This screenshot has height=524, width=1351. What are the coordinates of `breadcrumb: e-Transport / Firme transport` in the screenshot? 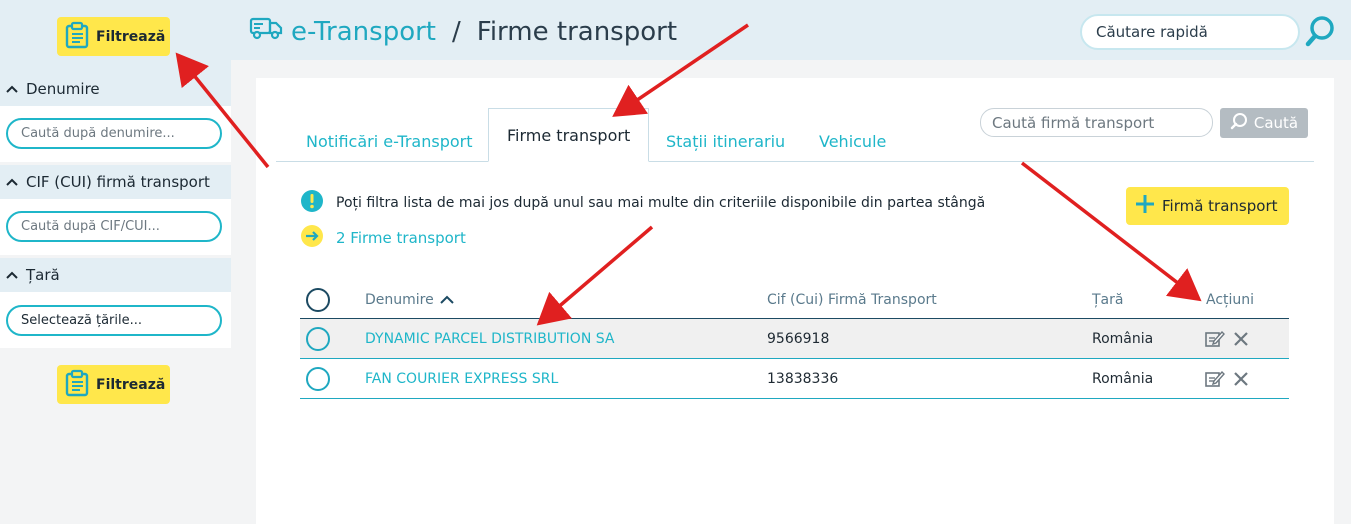 It's located at (463, 31).